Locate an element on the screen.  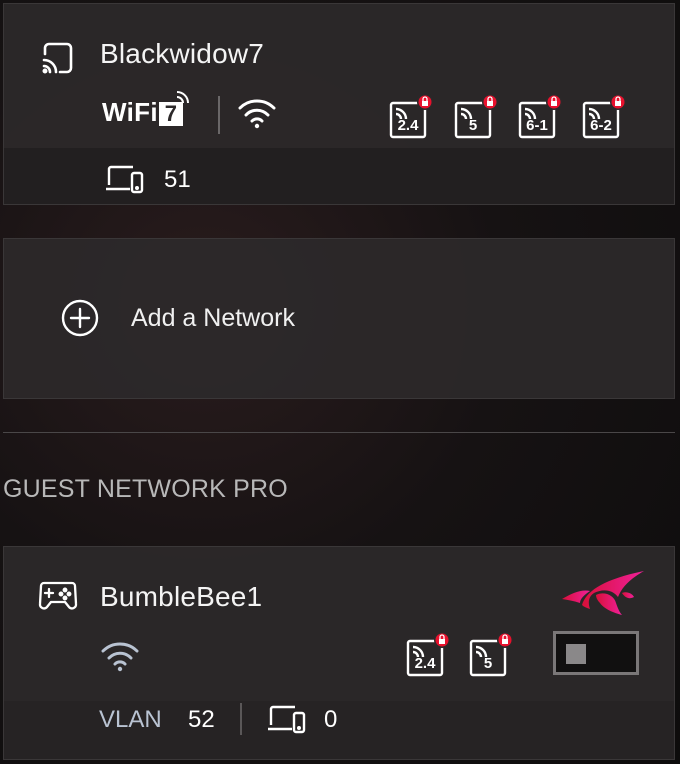
guest-network-name: BumbleBee1 is located at coordinates (181, 596).